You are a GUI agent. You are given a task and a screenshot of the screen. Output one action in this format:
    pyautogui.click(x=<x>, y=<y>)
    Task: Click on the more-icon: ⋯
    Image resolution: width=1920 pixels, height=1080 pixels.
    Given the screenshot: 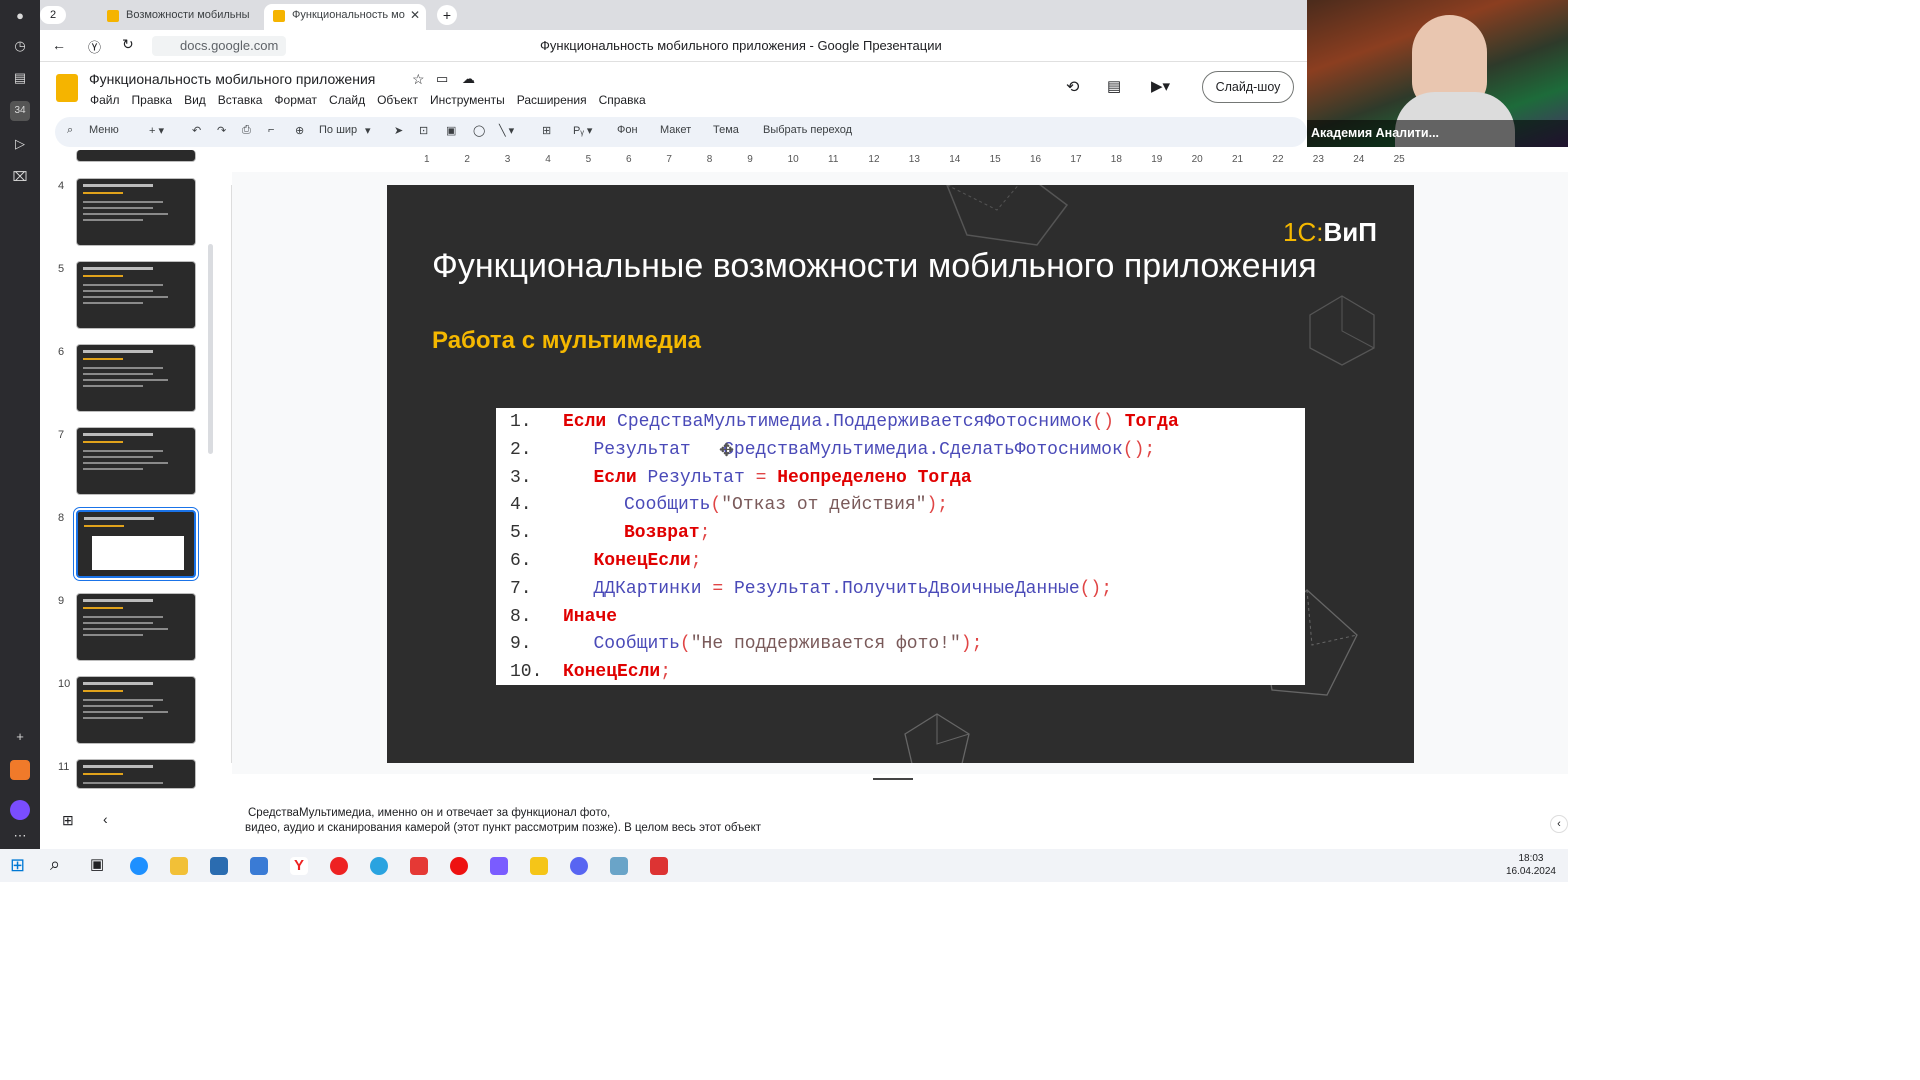 What is the action you would take?
    pyautogui.click(x=20, y=836)
    